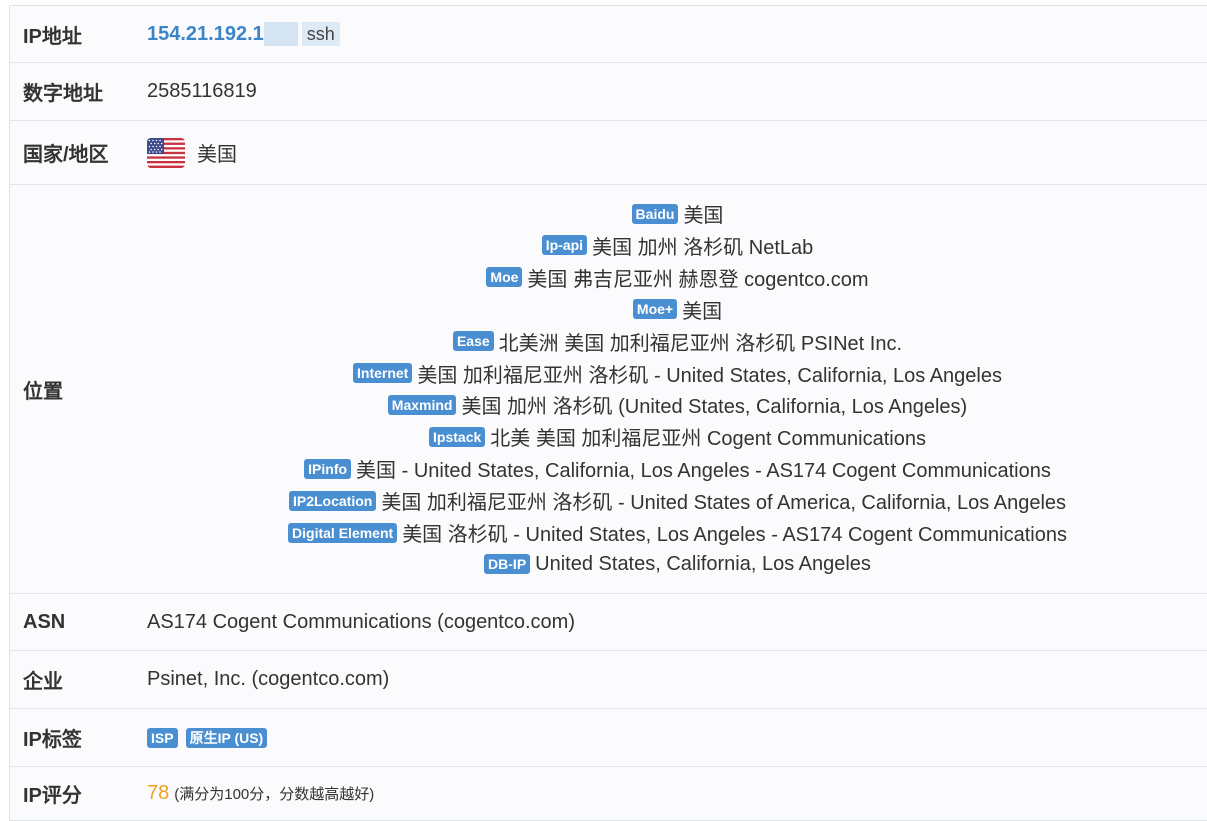 The image size is (1207, 821). What do you see at coordinates (698, 279) in the screenshot?
I see `location-text: 美国 弗吉尼亚州 赫恩登 cogentco.com` at bounding box center [698, 279].